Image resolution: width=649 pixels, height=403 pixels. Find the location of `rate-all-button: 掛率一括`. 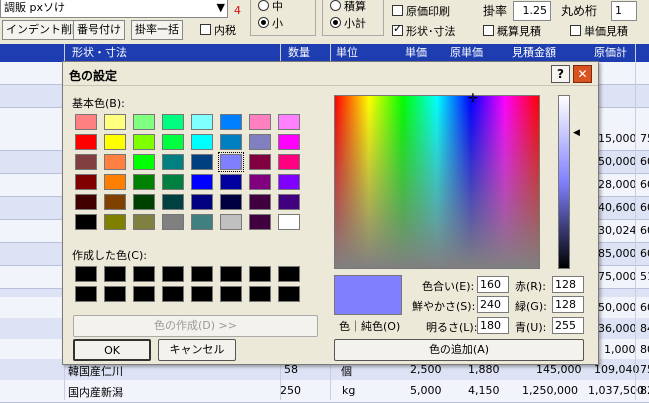

rate-all-button: 掛率一括 is located at coordinates (157, 30).